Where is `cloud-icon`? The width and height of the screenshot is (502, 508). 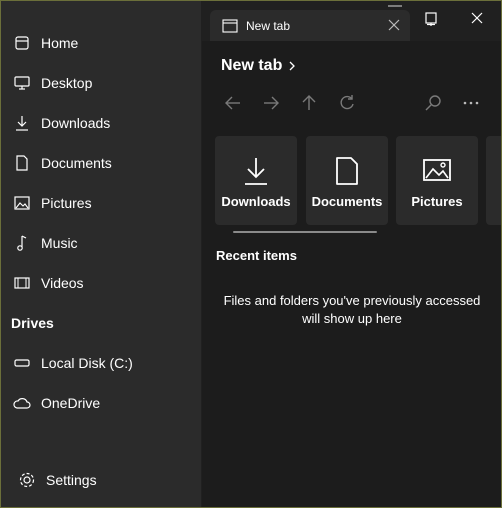 cloud-icon is located at coordinates (22, 403).